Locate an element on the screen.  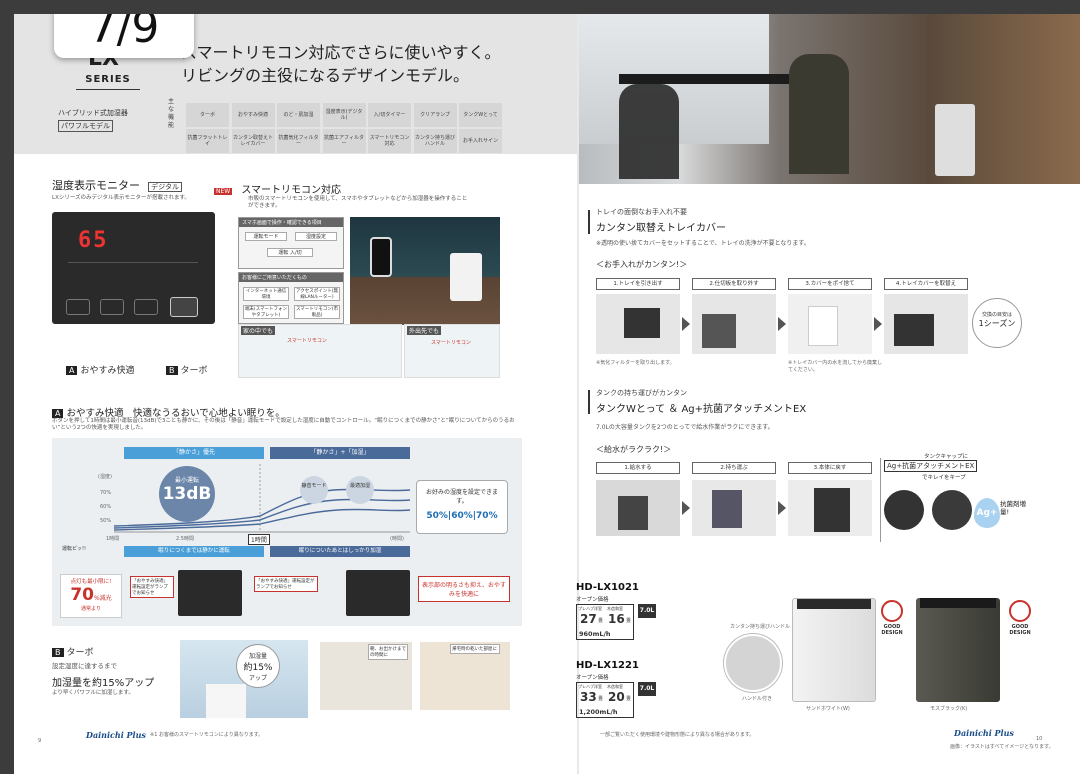
tray-kicker: トレイの面倒なお手入れ不要 is located at coordinates (641, 212).